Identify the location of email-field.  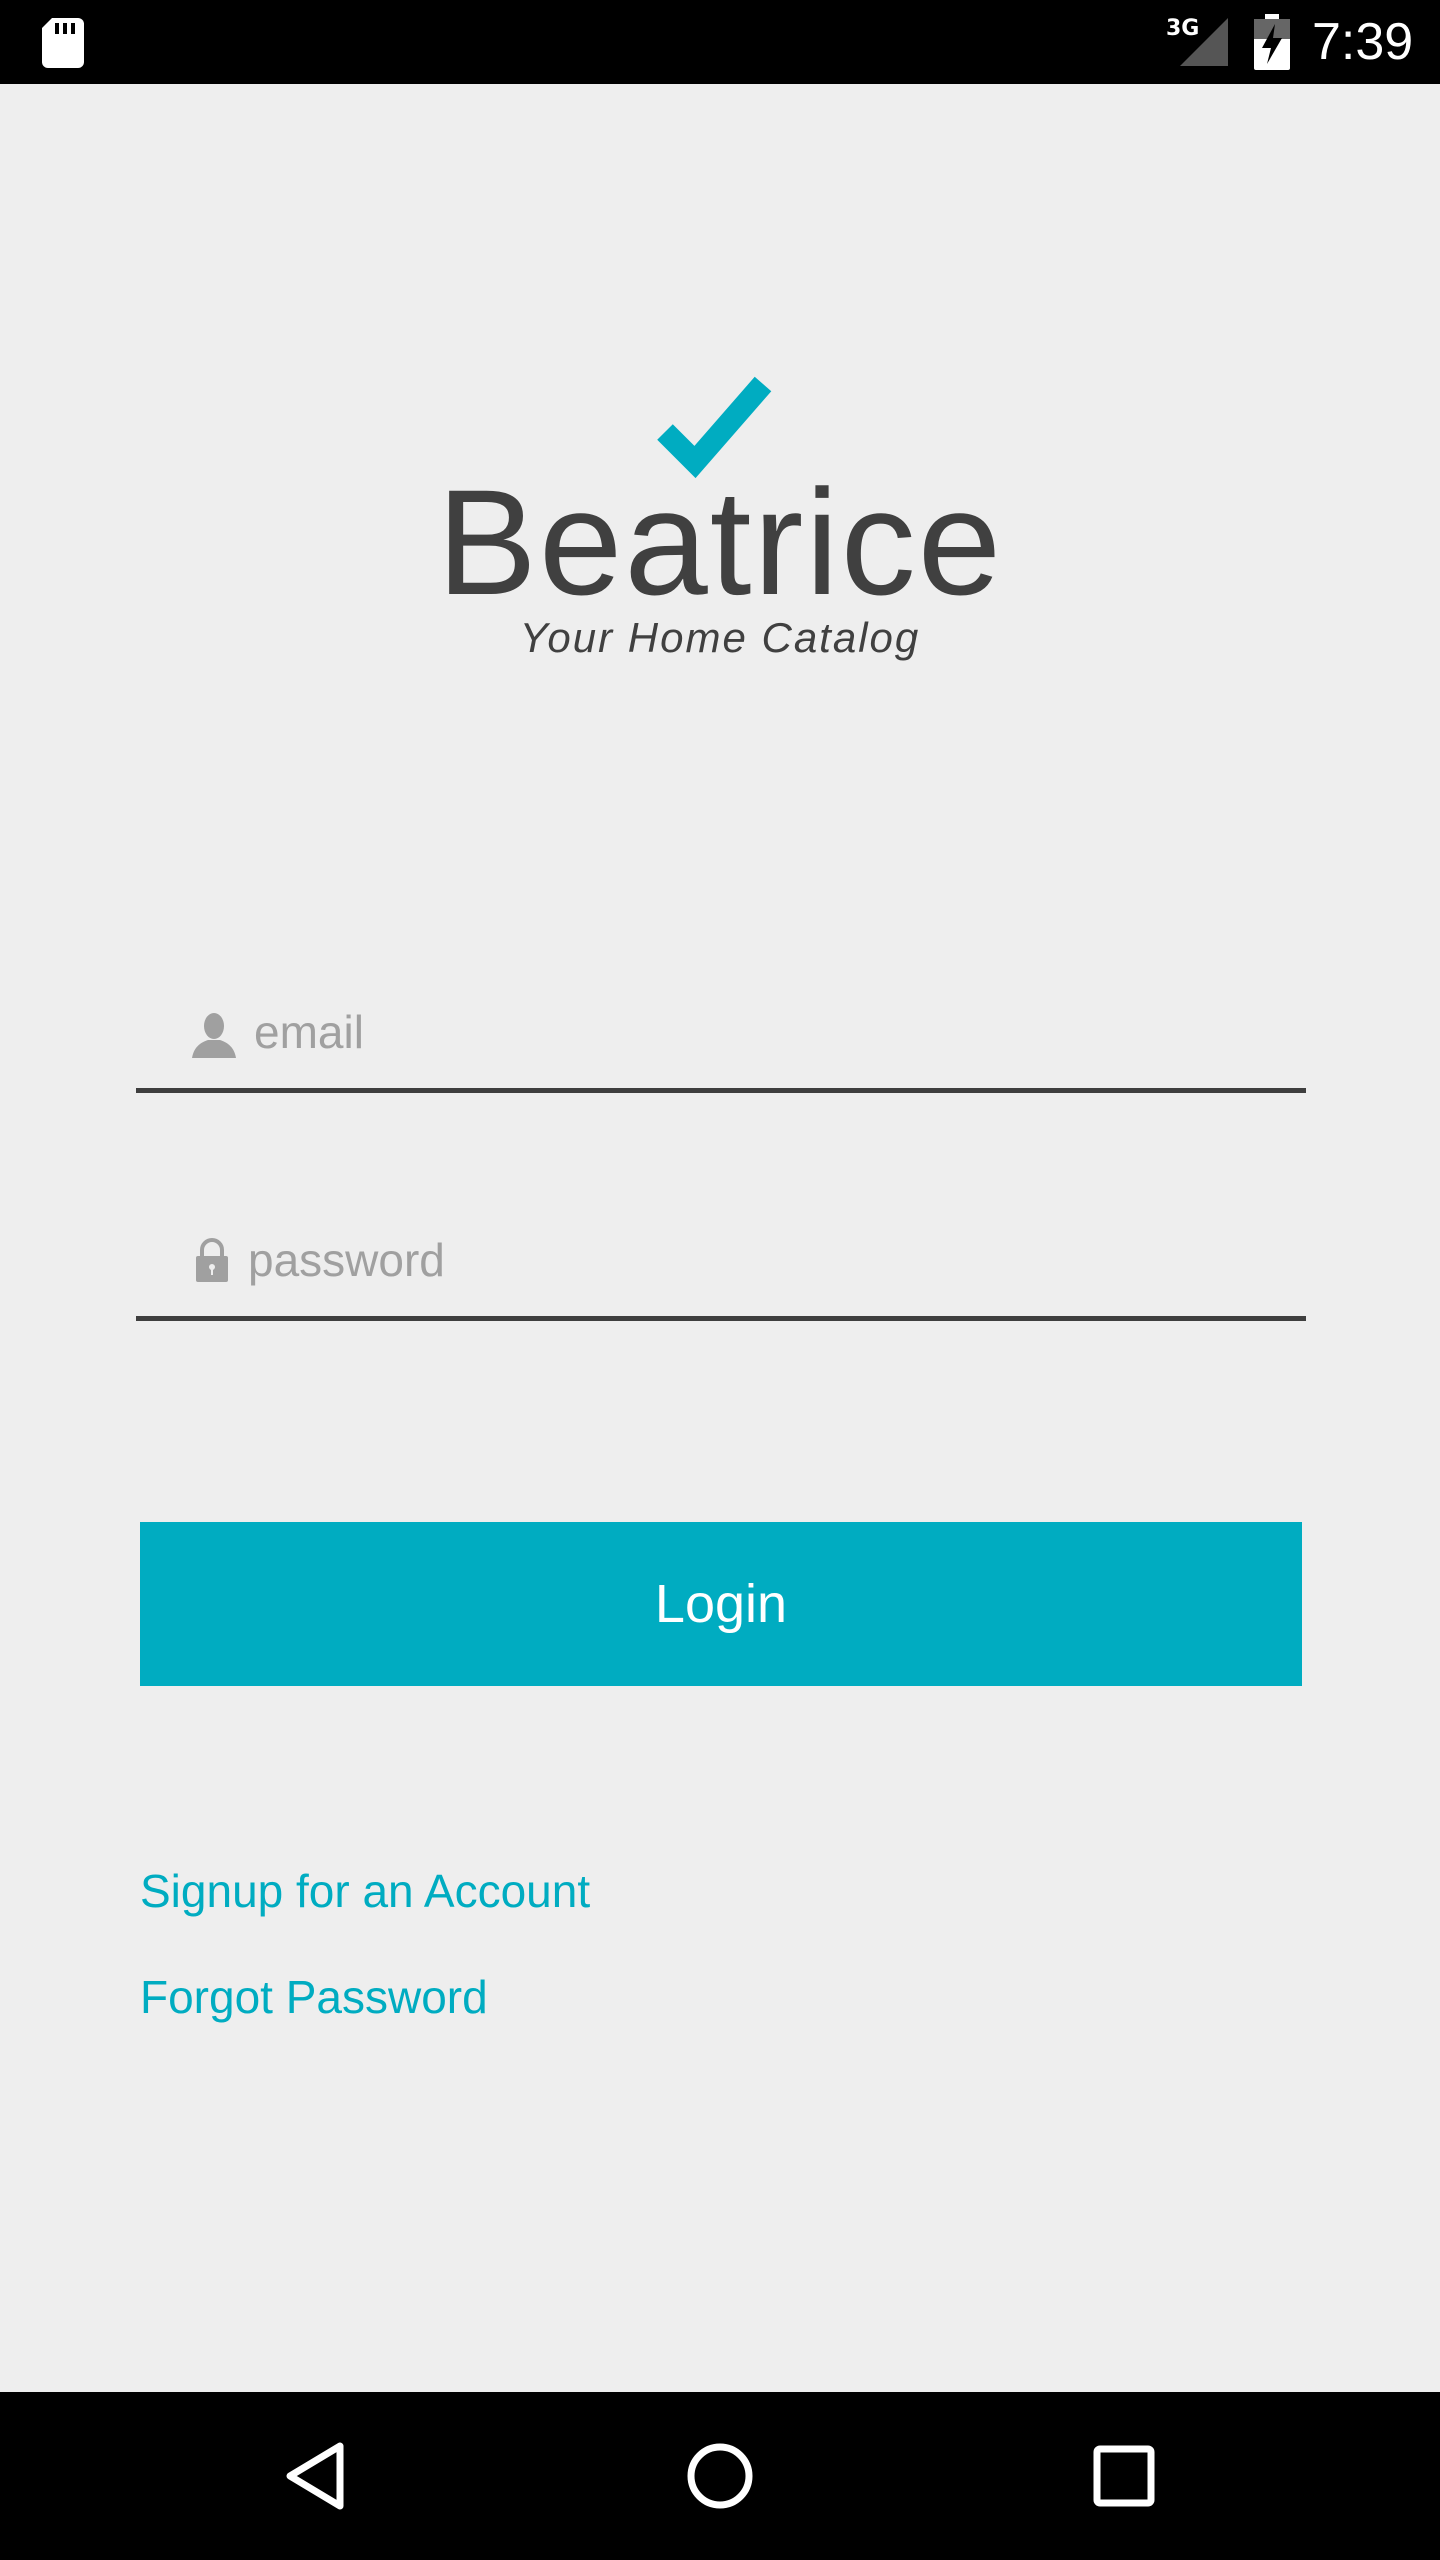
(721, 1035).